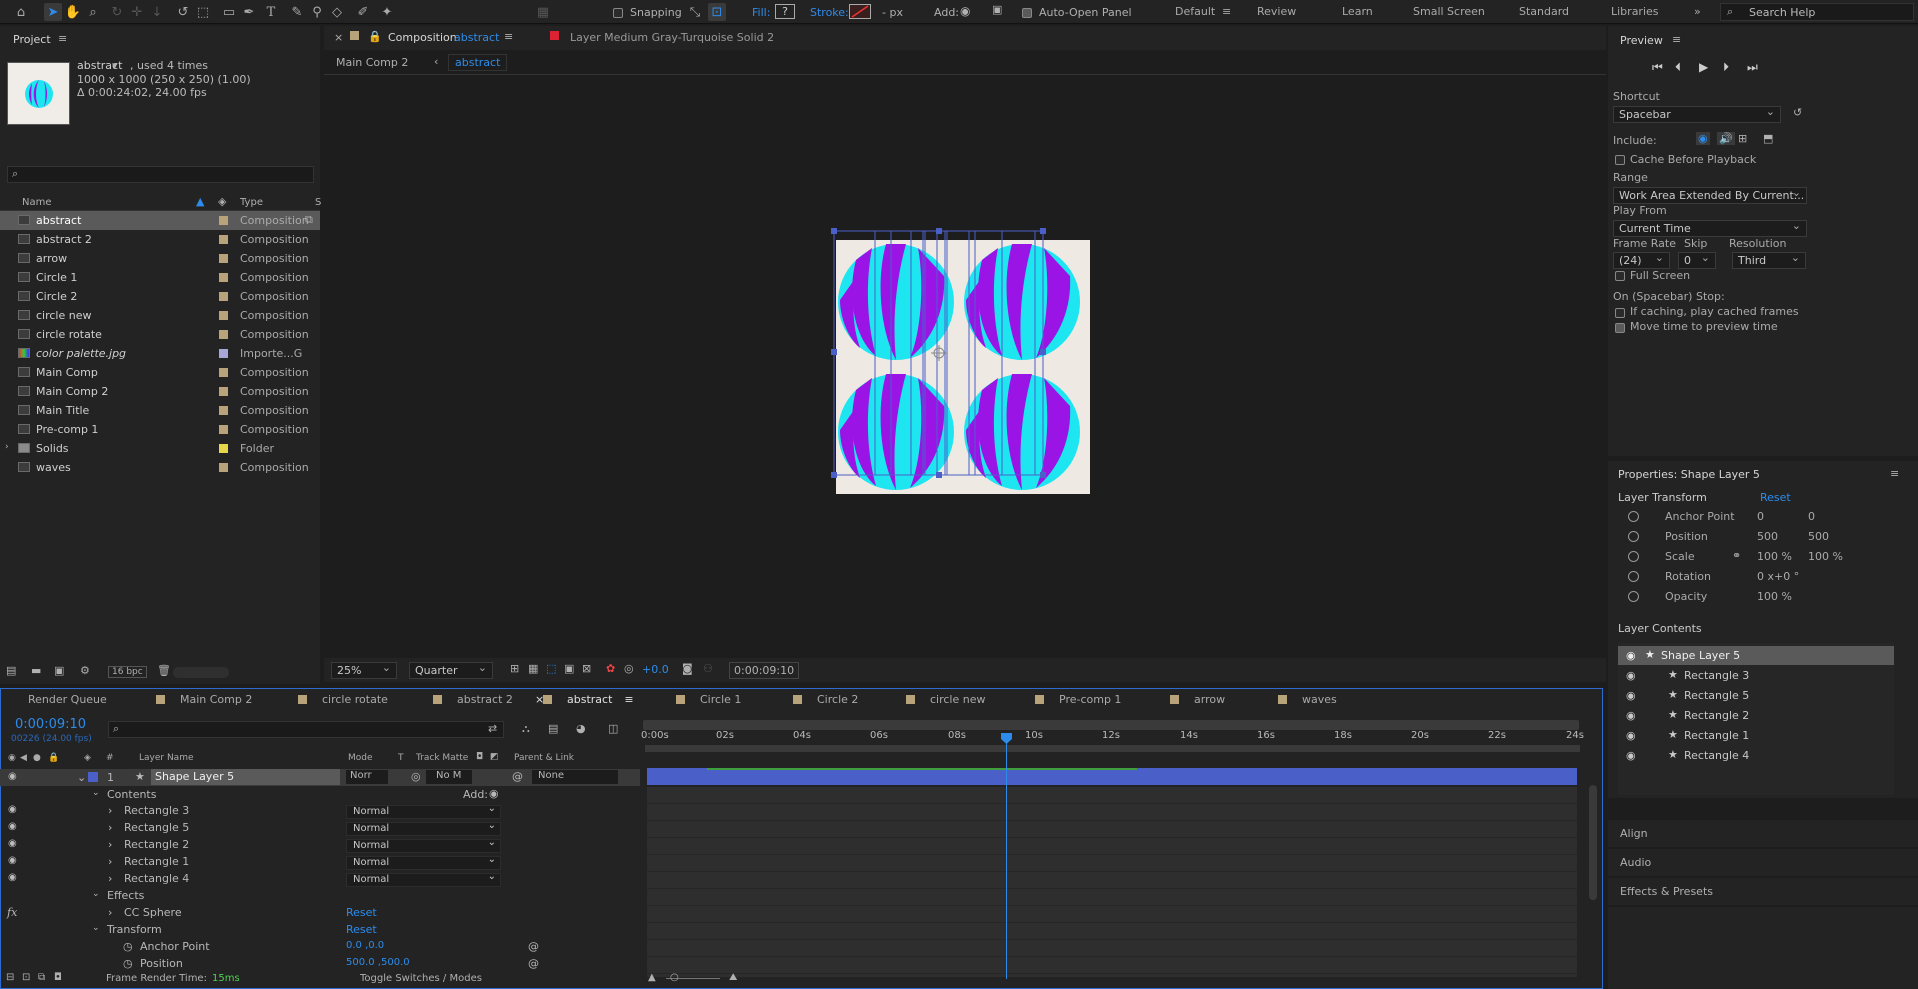  I want to click on frame-blending-icon: ▤, so click(553, 728).